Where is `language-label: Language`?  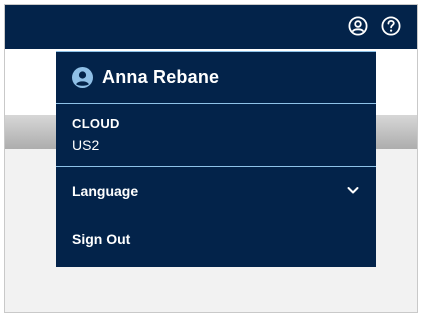 language-label: Language is located at coordinates (105, 191).